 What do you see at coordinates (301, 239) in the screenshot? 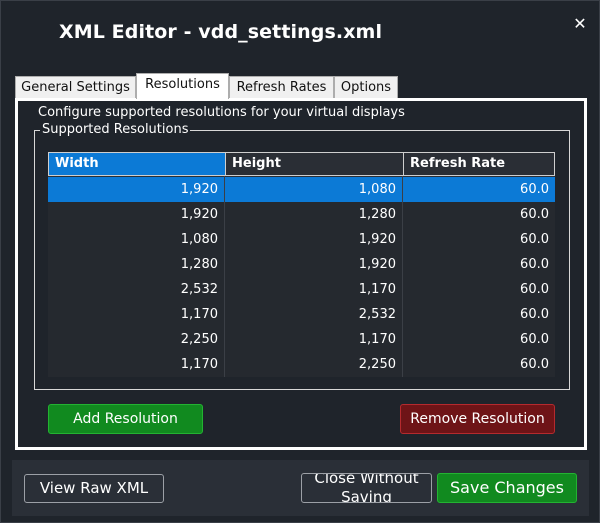
I see `table-row: 1,080 1,920 60.0` at bounding box center [301, 239].